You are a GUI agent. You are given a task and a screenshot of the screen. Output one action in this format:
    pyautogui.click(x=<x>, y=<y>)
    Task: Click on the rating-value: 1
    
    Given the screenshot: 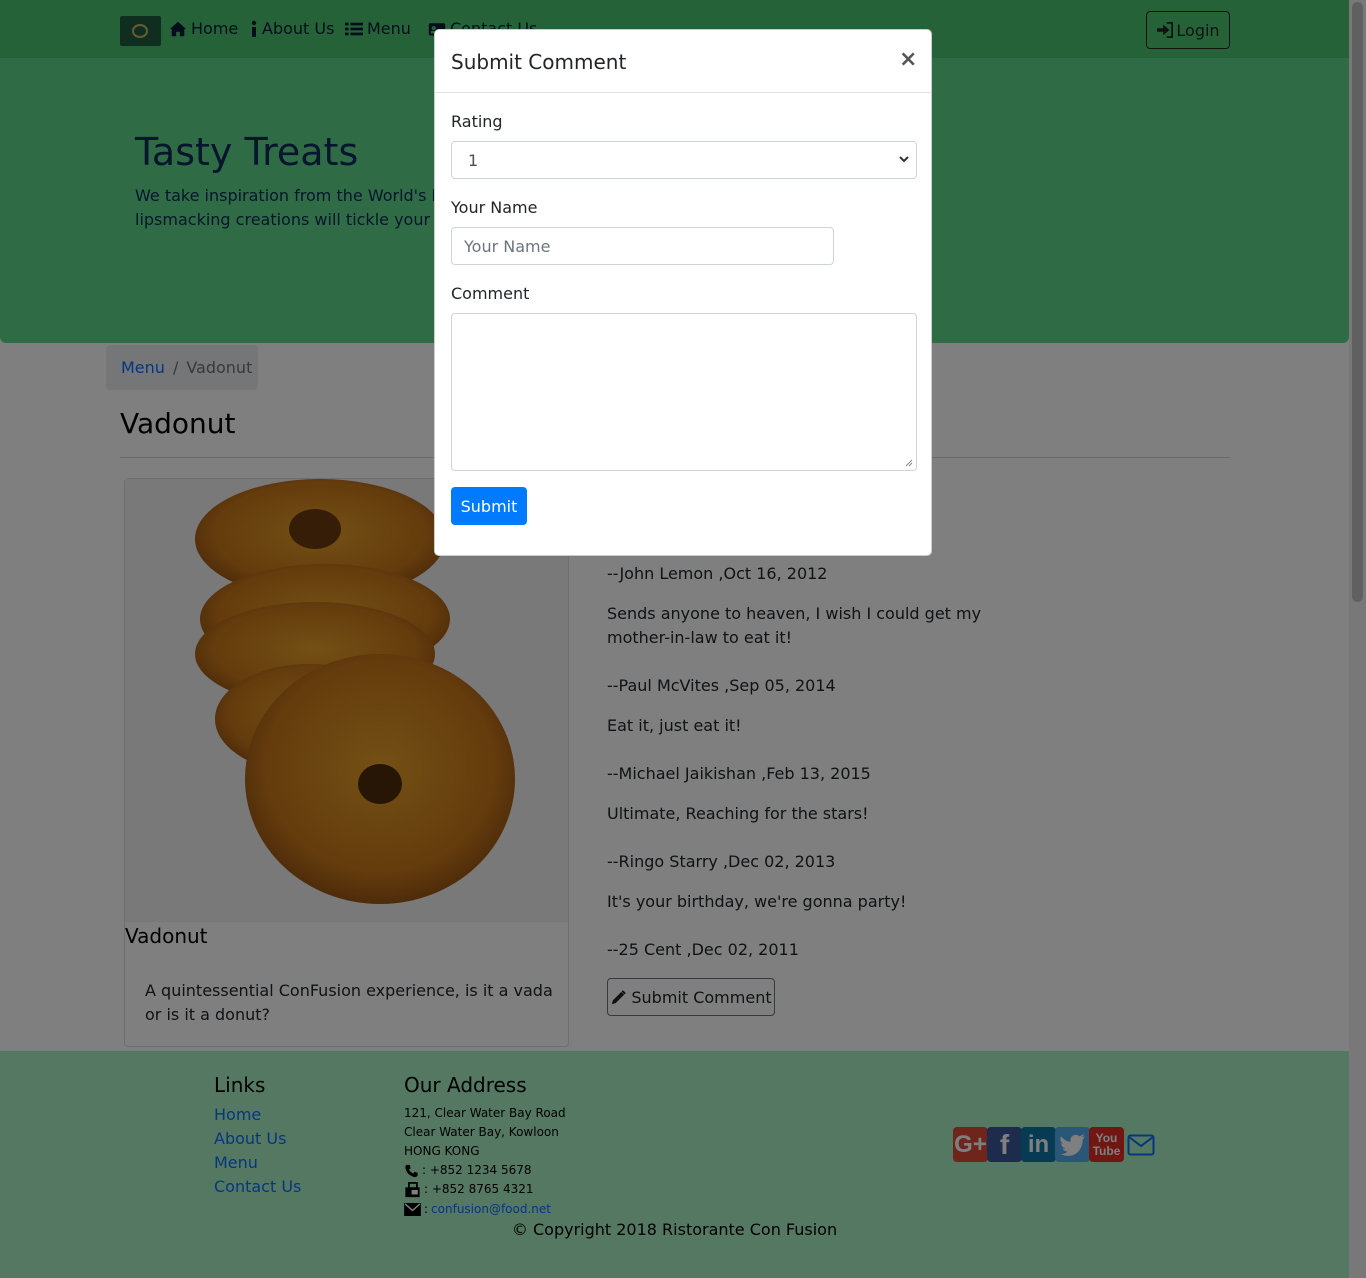 What is the action you would take?
    pyautogui.click(x=473, y=160)
    